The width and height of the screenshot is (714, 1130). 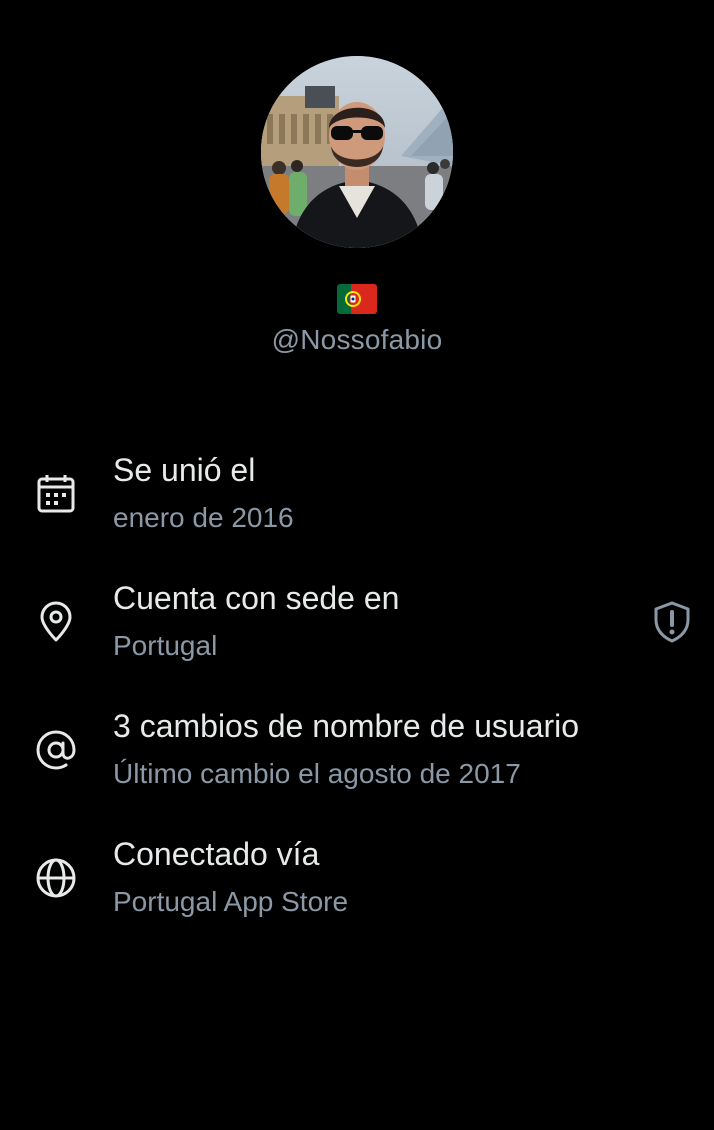 What do you see at coordinates (317, 773) in the screenshot?
I see `username-changes-value: Último cambio el agosto de 2017` at bounding box center [317, 773].